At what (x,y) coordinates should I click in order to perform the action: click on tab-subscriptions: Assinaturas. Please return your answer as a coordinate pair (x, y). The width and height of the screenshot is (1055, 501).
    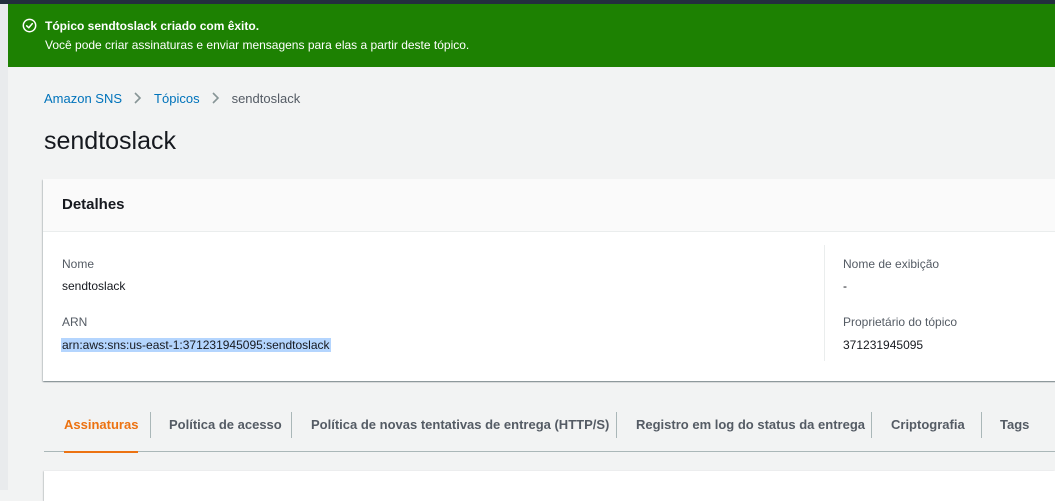
    Looking at the image, I should click on (101, 431).